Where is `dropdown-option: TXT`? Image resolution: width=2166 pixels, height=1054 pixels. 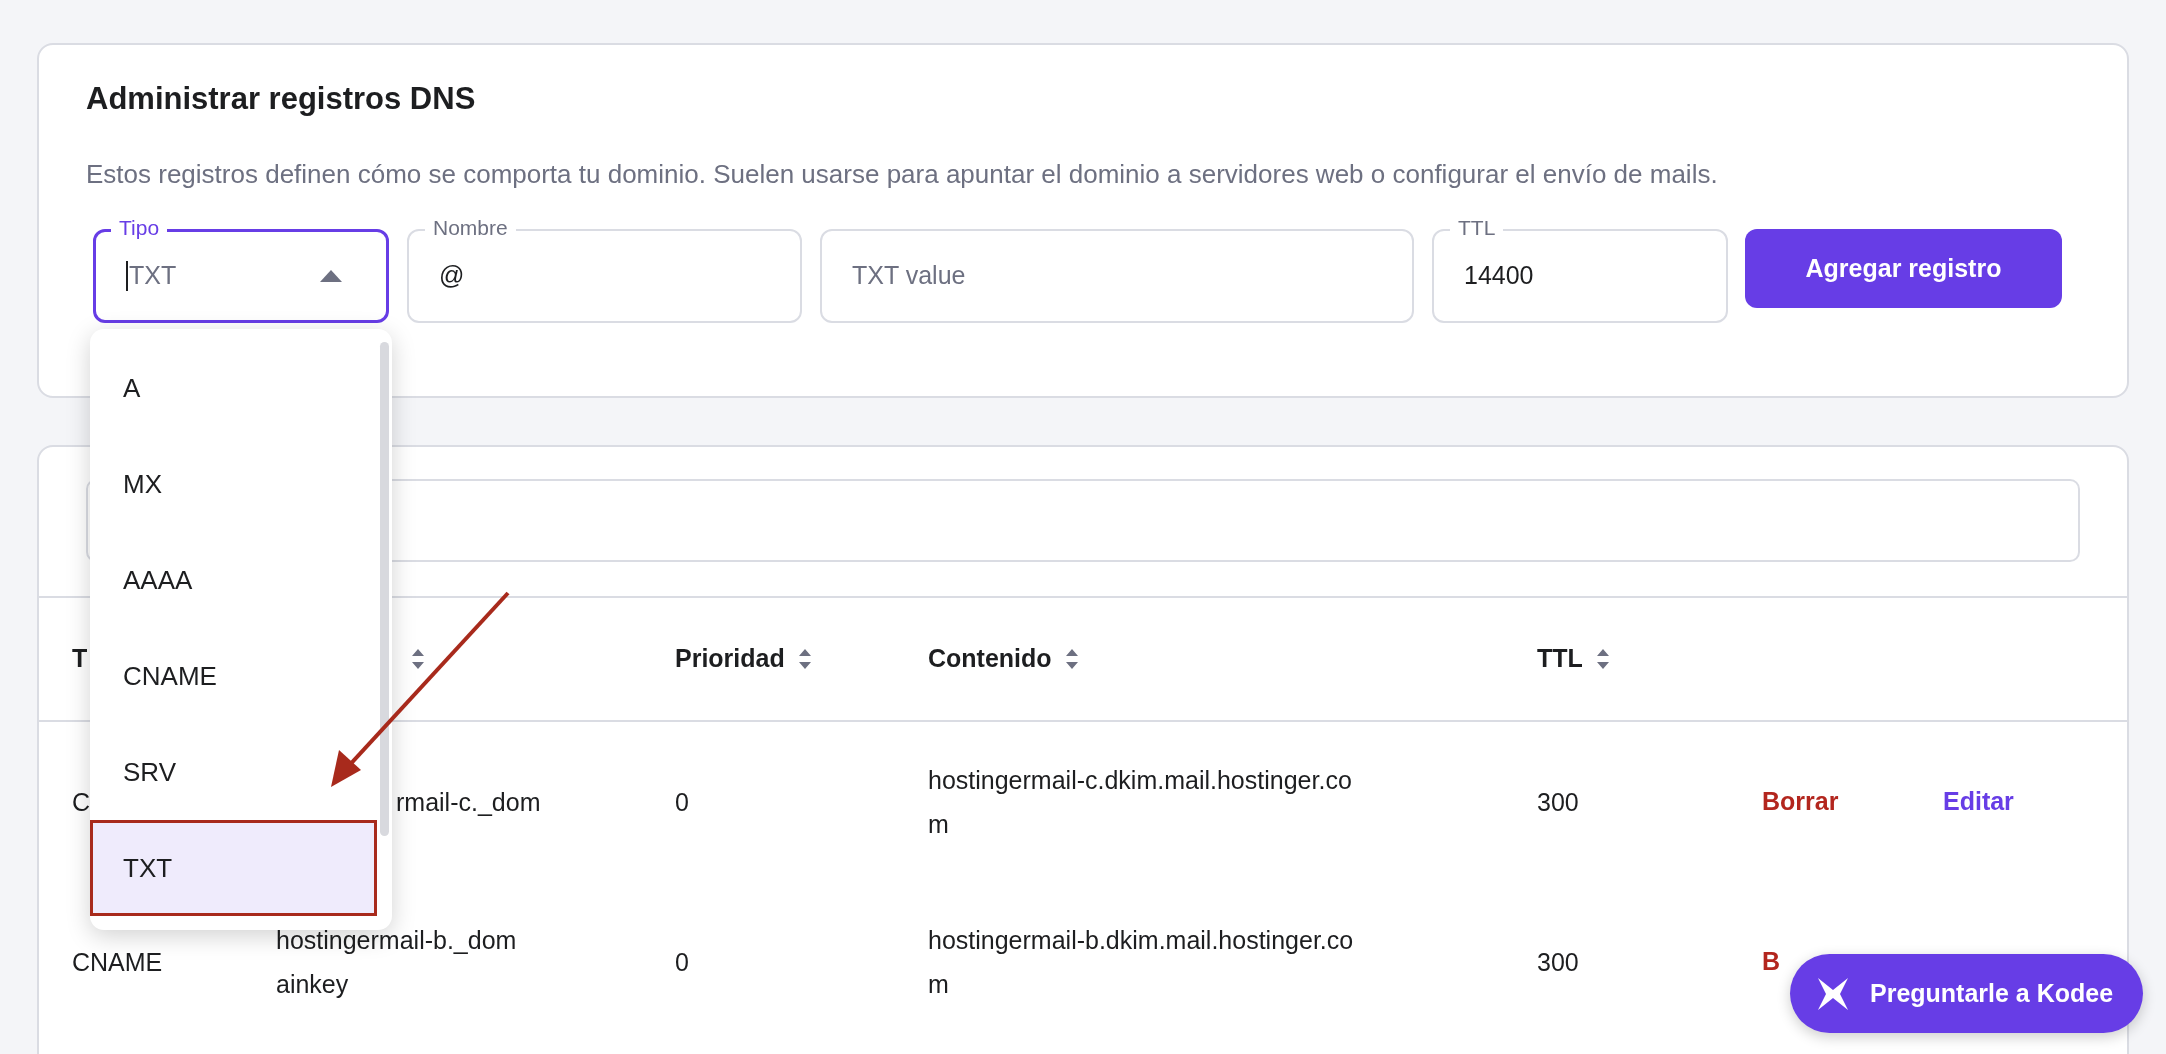 dropdown-option: TXT is located at coordinates (233, 868).